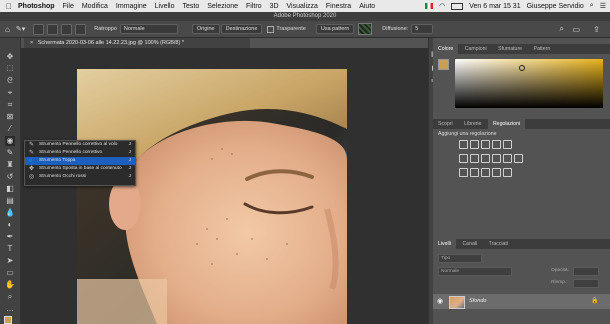 Image resolution: width=610 pixels, height=324 pixels. What do you see at coordinates (586, 271) in the screenshot?
I see `opacity-field` at bounding box center [586, 271].